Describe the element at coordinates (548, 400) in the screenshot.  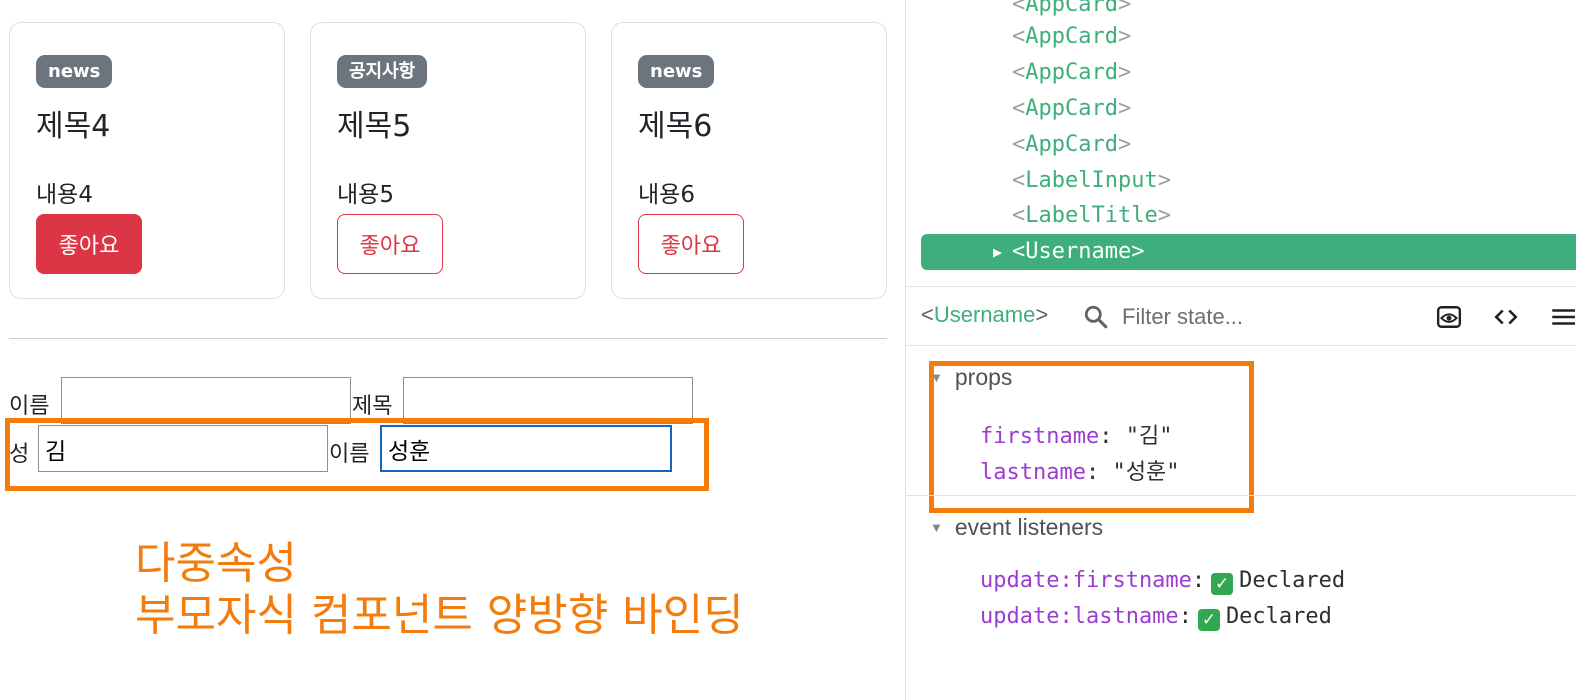
I see `title-input` at that location.